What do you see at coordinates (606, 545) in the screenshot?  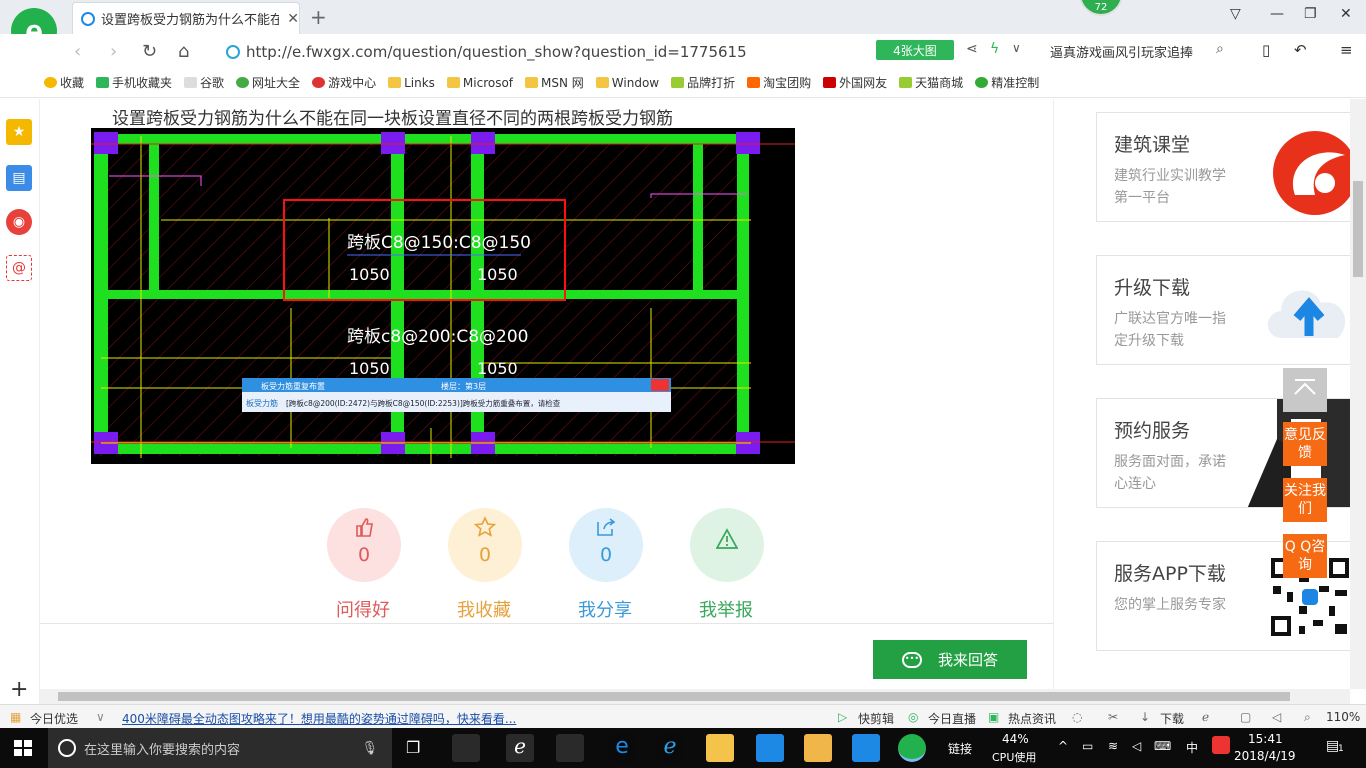 I see `share-button: 0` at bounding box center [606, 545].